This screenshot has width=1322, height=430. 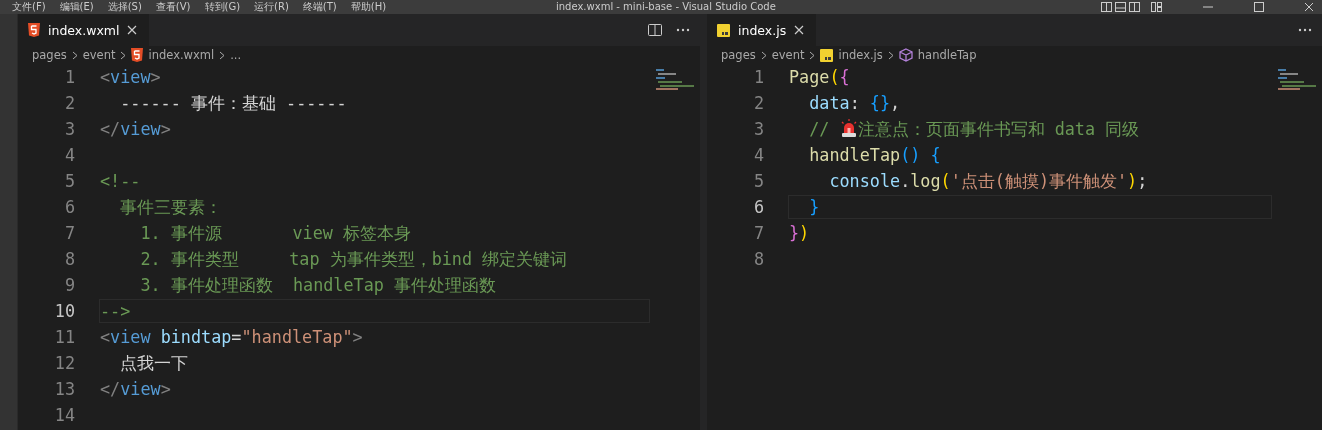 What do you see at coordinates (988, 181) in the screenshot?
I see `code-line: console.log('点击(触摸)事件触发');` at bounding box center [988, 181].